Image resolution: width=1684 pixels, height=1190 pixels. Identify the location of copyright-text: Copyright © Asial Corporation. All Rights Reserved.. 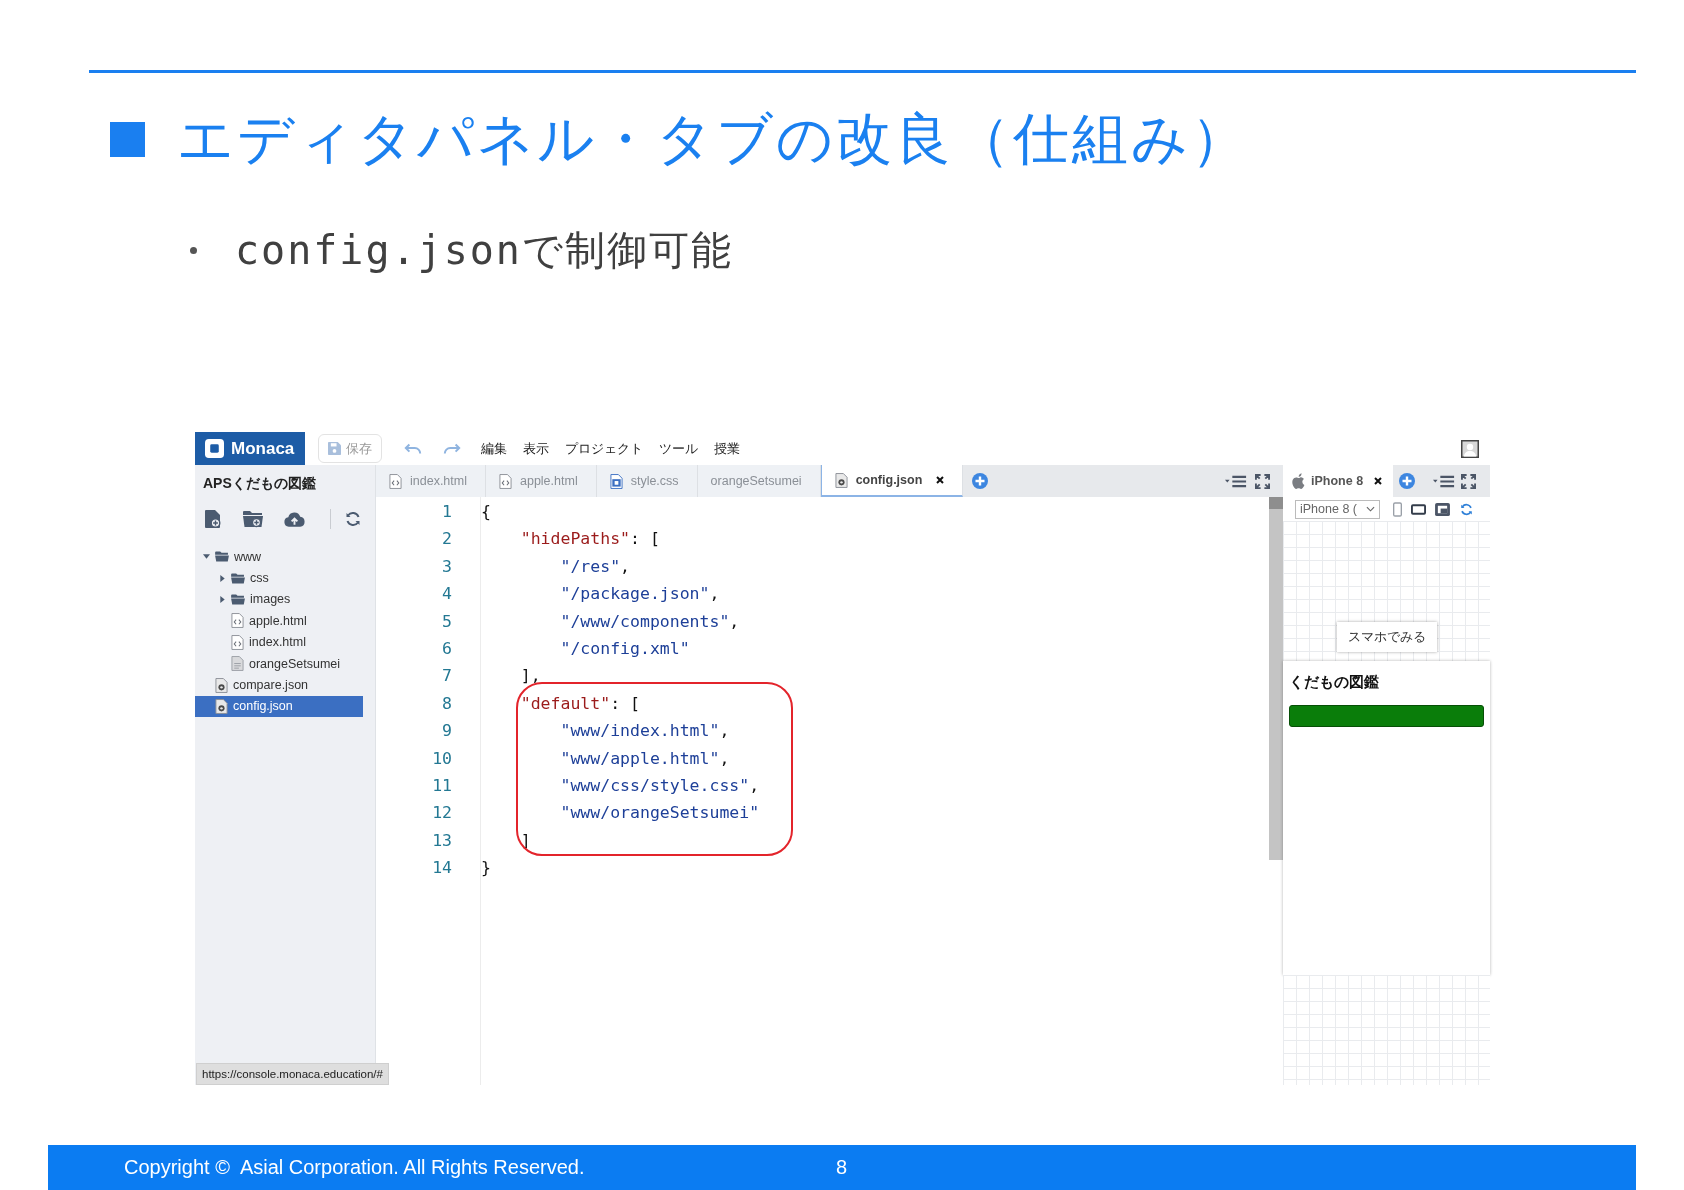
(354, 1167).